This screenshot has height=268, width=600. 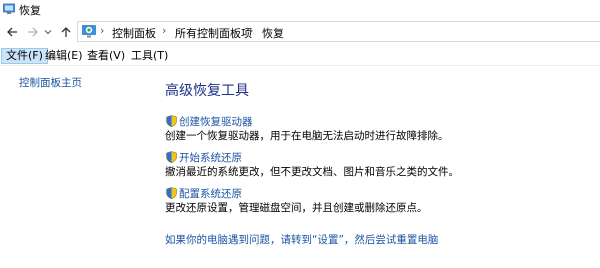 I want to click on create-recovery-drive-description: 创建一个恢复驱动器，用于在电脑无法启动时进行故障排除。, so click(x=307, y=136).